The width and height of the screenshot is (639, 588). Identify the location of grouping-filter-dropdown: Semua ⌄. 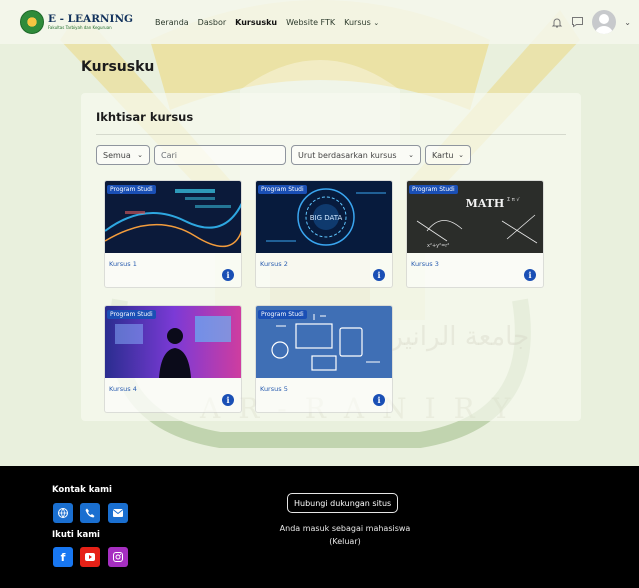
(123, 155).